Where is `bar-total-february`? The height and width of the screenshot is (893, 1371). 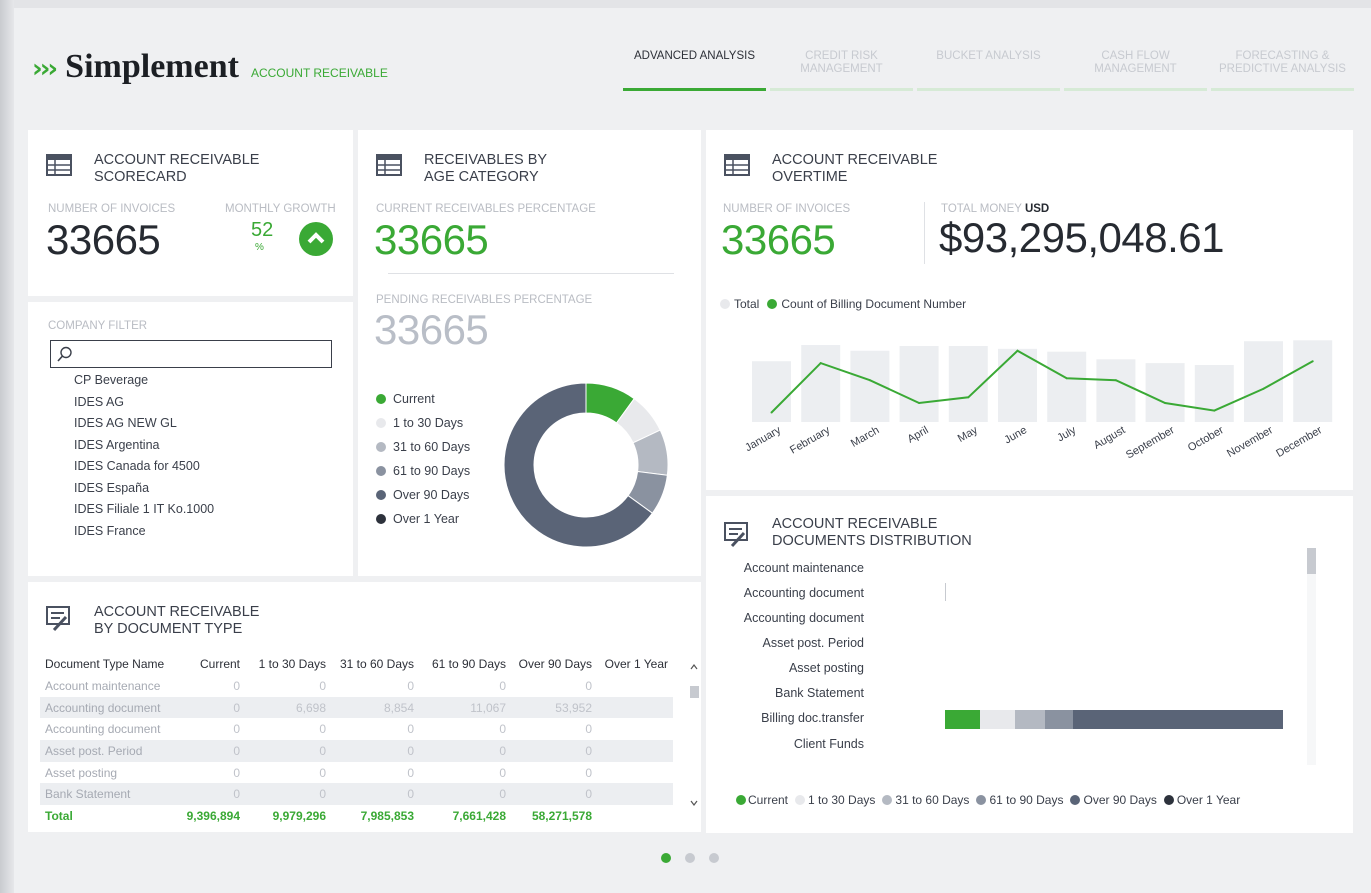 bar-total-february is located at coordinates (821, 383).